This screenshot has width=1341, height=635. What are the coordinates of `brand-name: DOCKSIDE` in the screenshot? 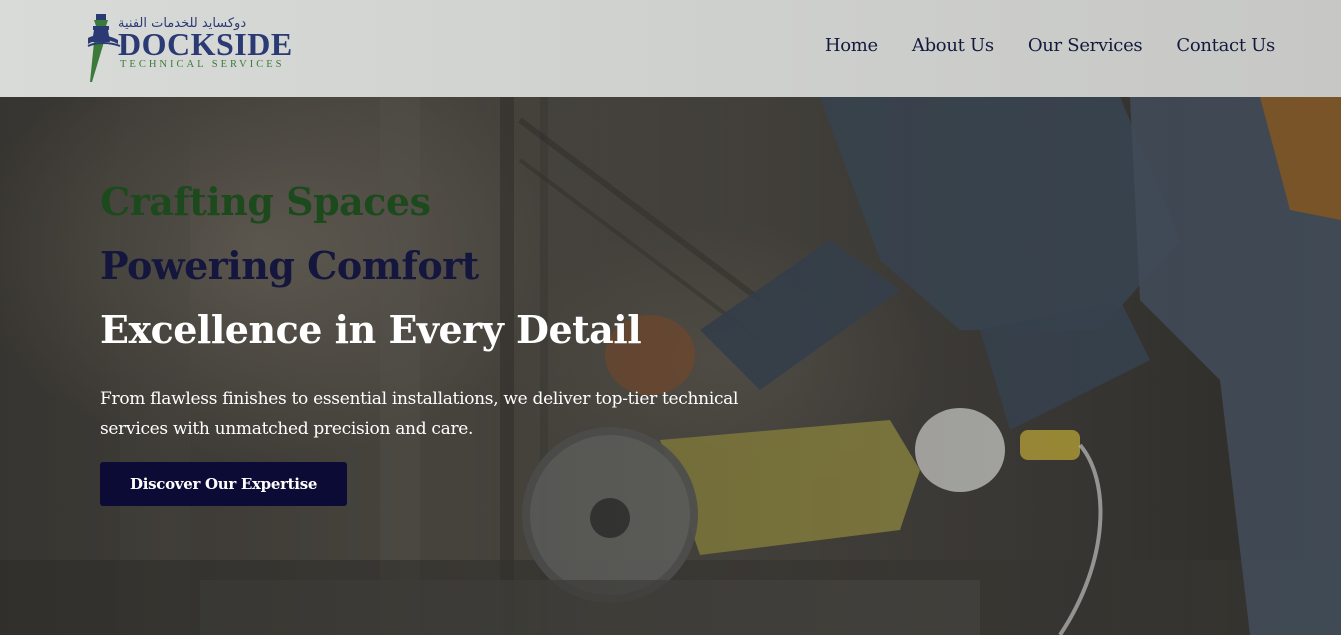 It's located at (205, 44).